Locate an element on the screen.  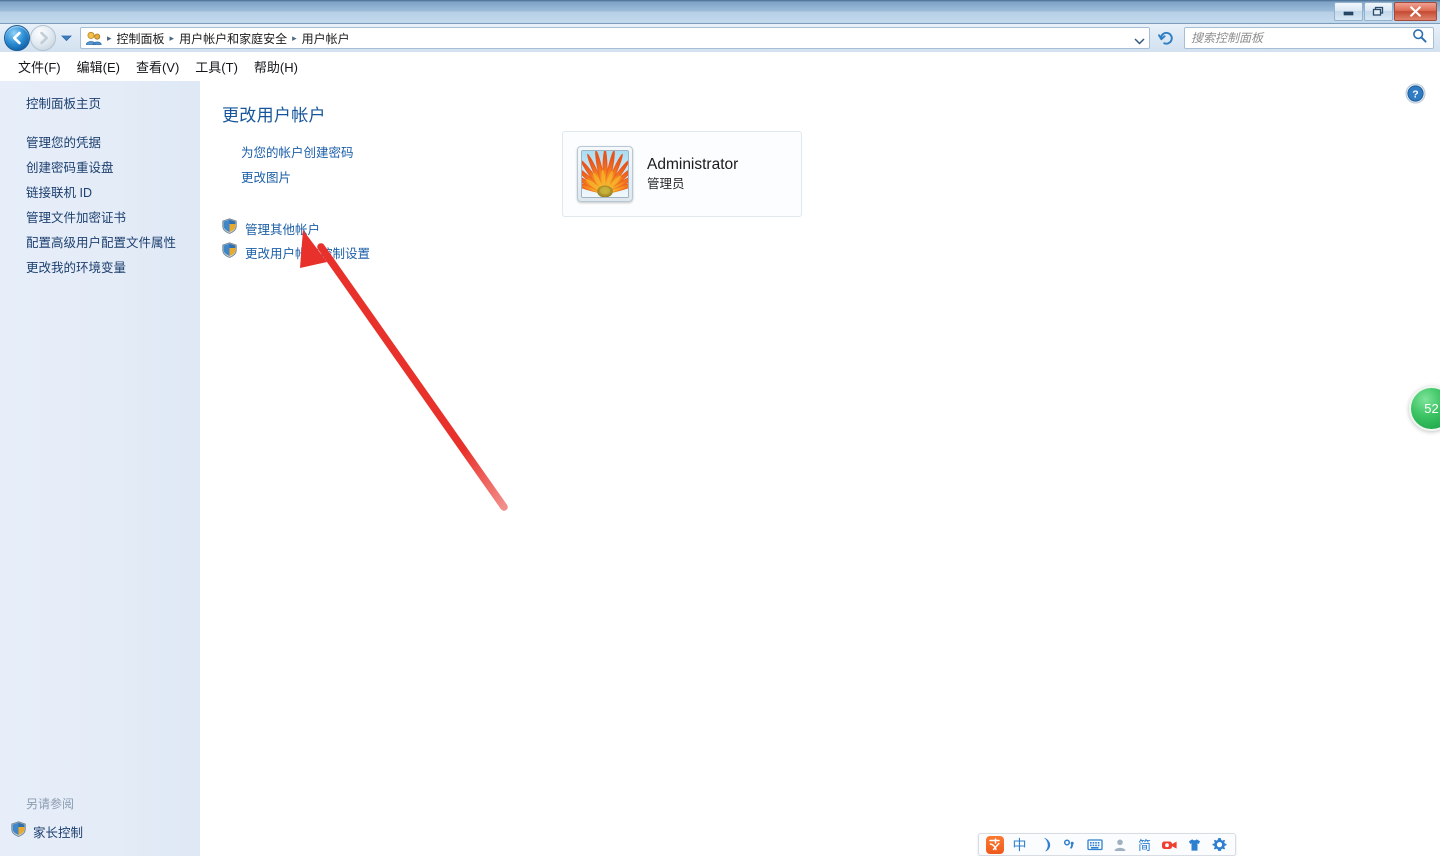
simplified-chinese-icon: 简 is located at coordinates (1144, 844).